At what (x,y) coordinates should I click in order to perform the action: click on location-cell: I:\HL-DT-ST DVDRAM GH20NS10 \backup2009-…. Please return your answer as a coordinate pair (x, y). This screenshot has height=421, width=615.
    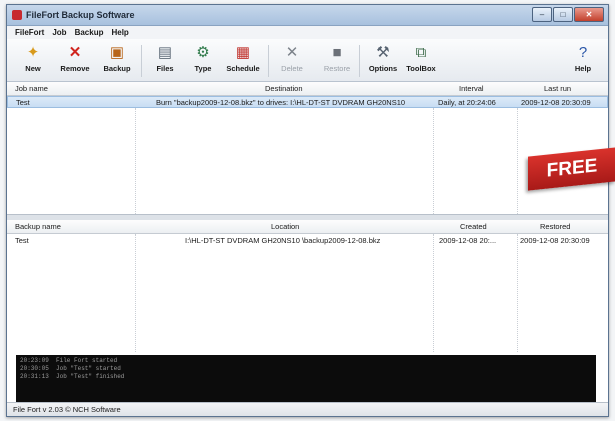
    Looking at the image, I should click on (283, 240).